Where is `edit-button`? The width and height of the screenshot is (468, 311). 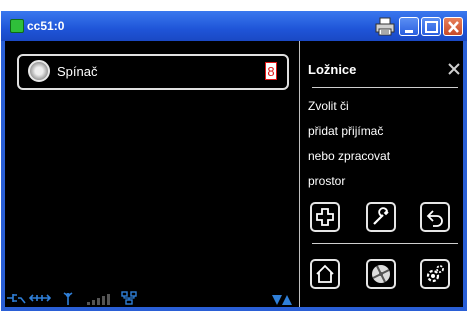
edit-button is located at coordinates (381, 217).